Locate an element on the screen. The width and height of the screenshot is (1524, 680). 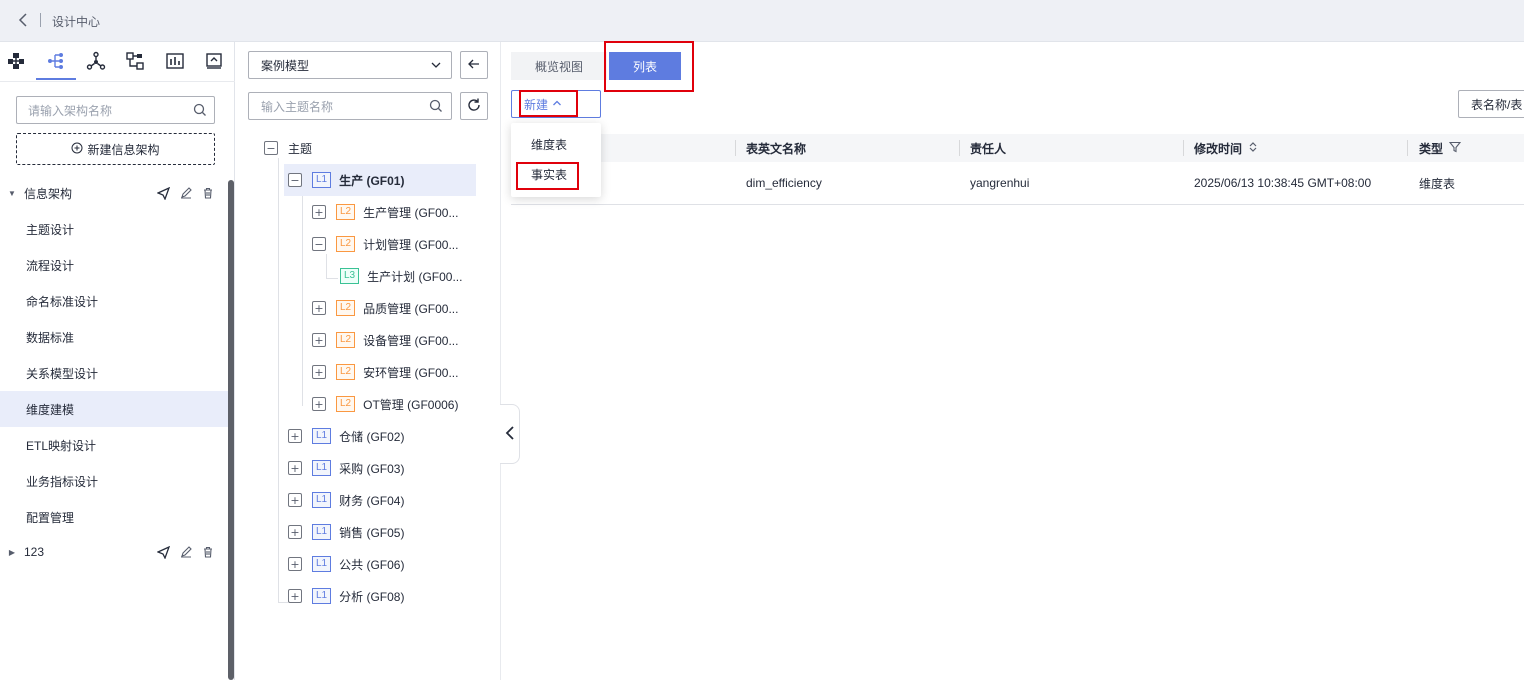
cell-name-en: dim_efficiency is located at coordinates (784, 183).